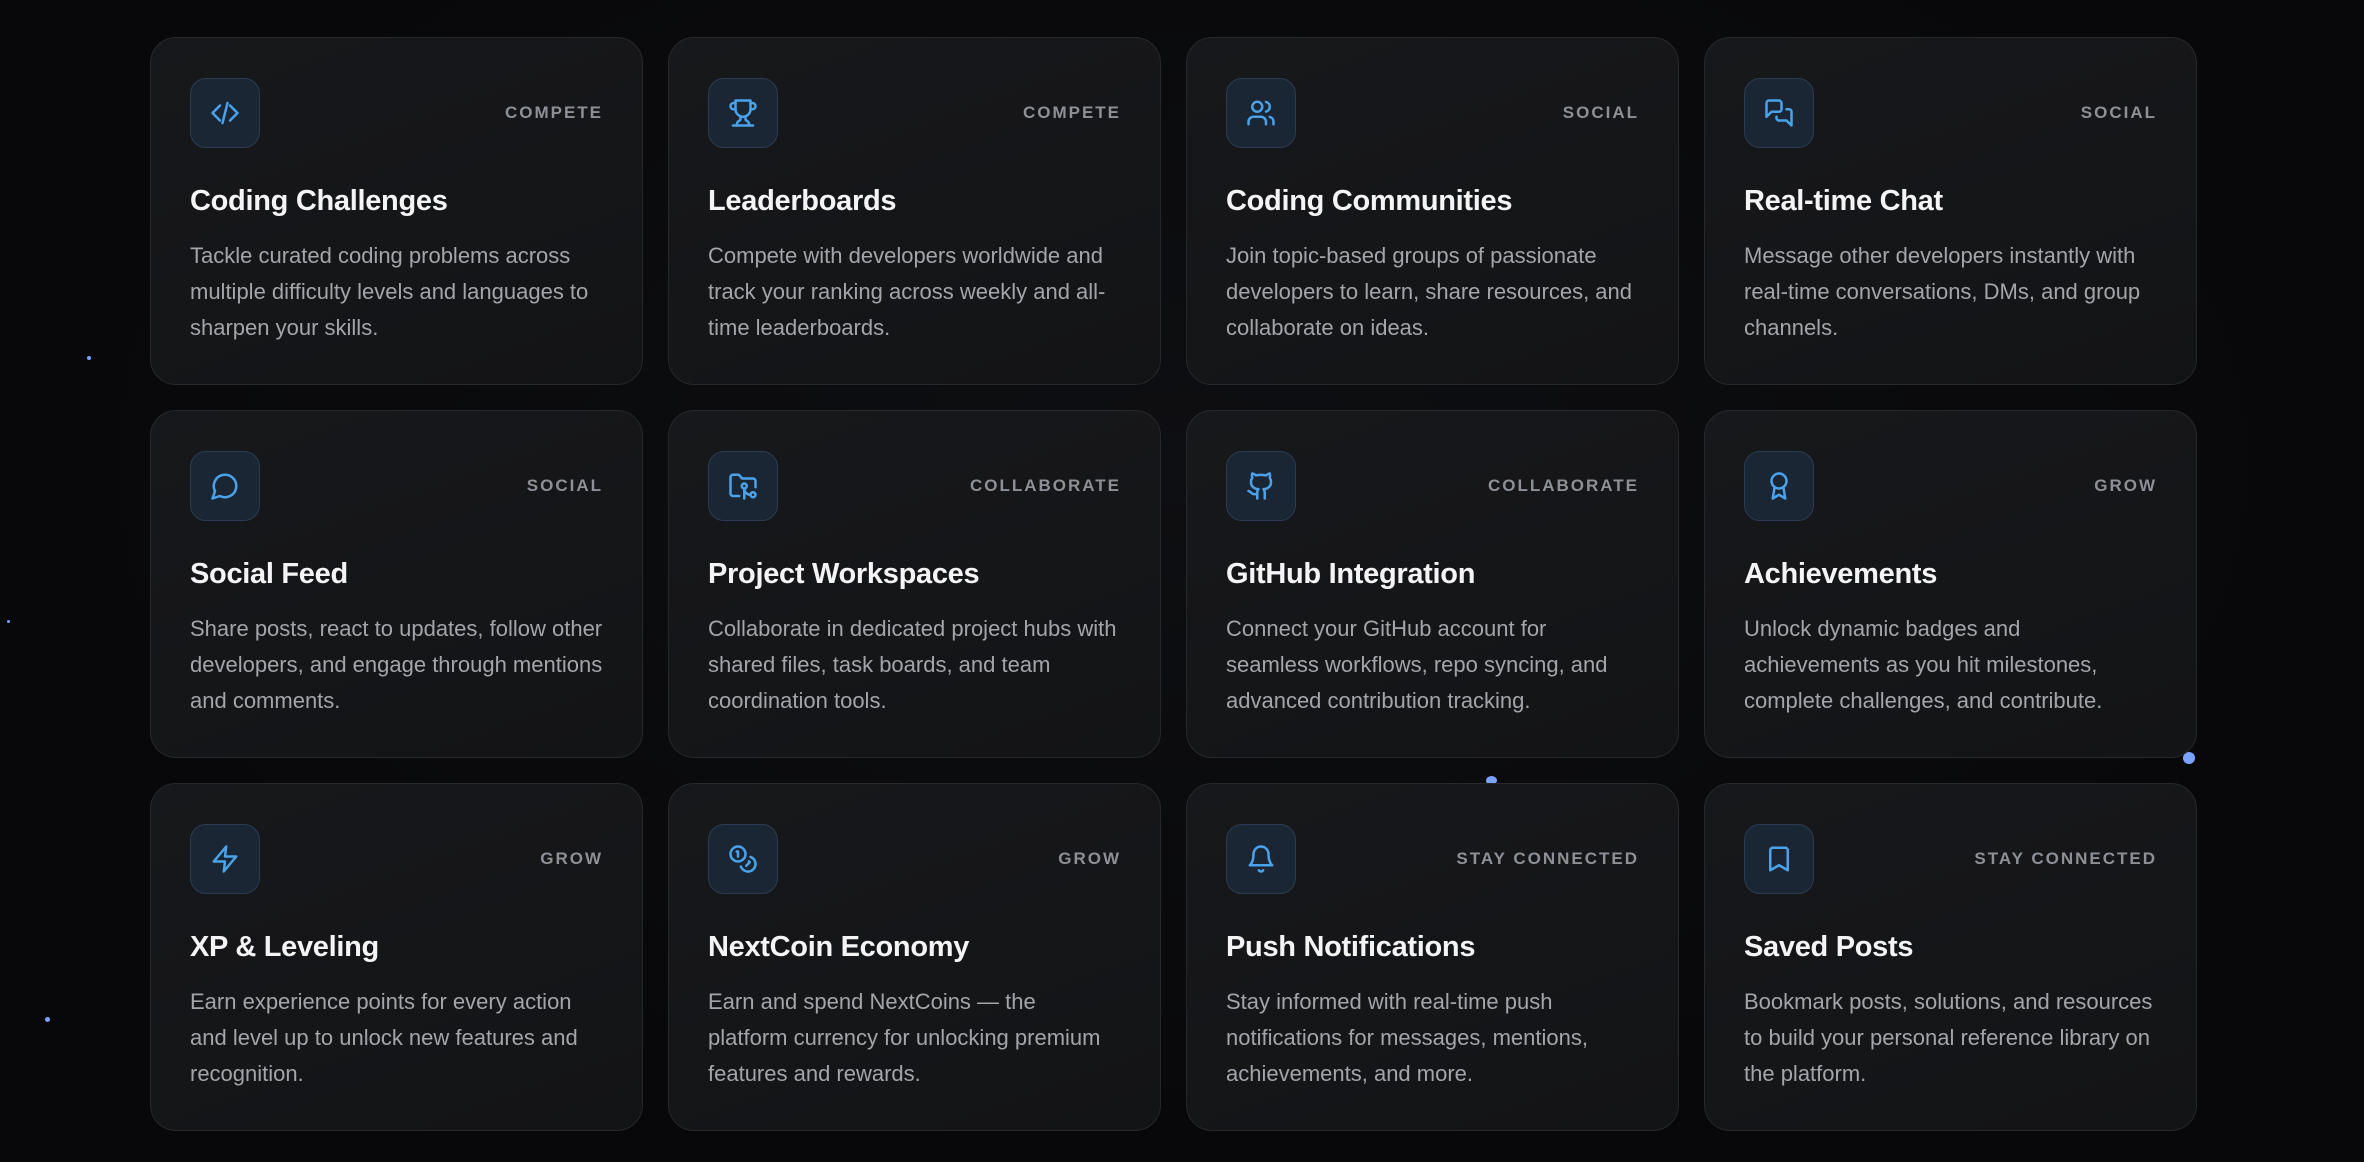 This screenshot has width=2364, height=1162. Describe the element at coordinates (1829, 947) in the screenshot. I see `feature-title: Saved Posts` at that location.